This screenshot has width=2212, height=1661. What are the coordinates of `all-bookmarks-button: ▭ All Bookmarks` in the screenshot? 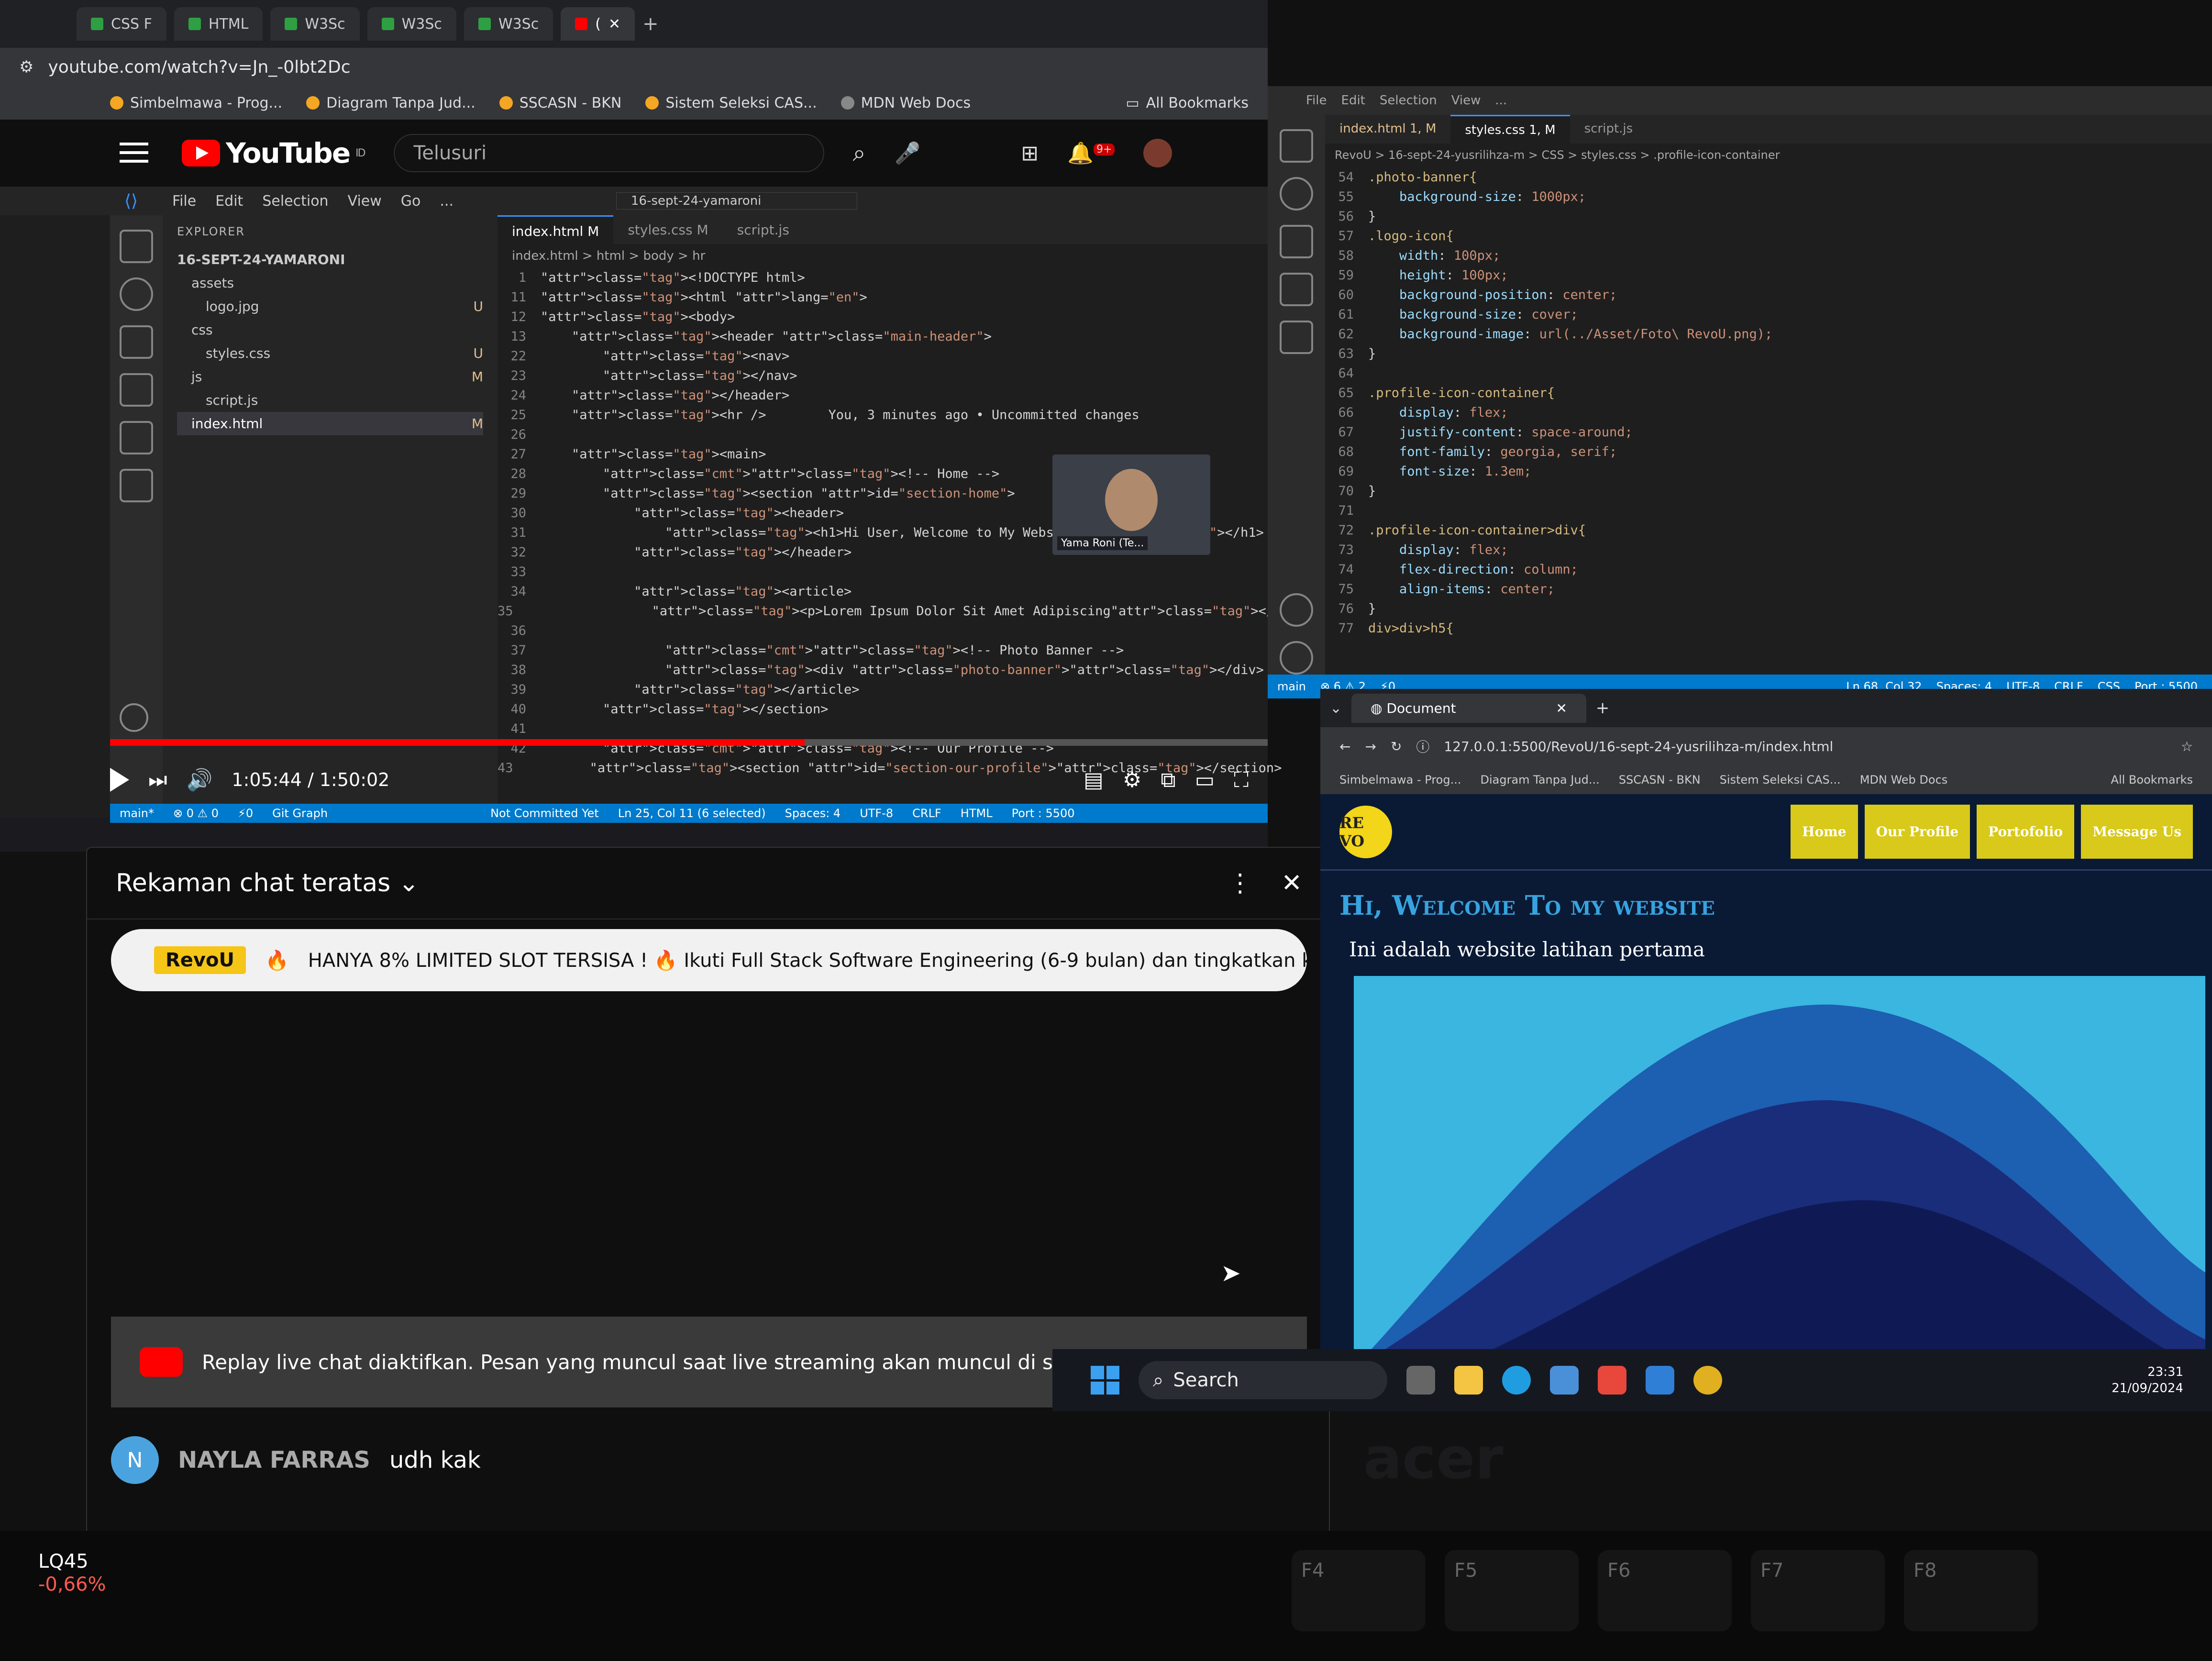 It's located at (1187, 103).